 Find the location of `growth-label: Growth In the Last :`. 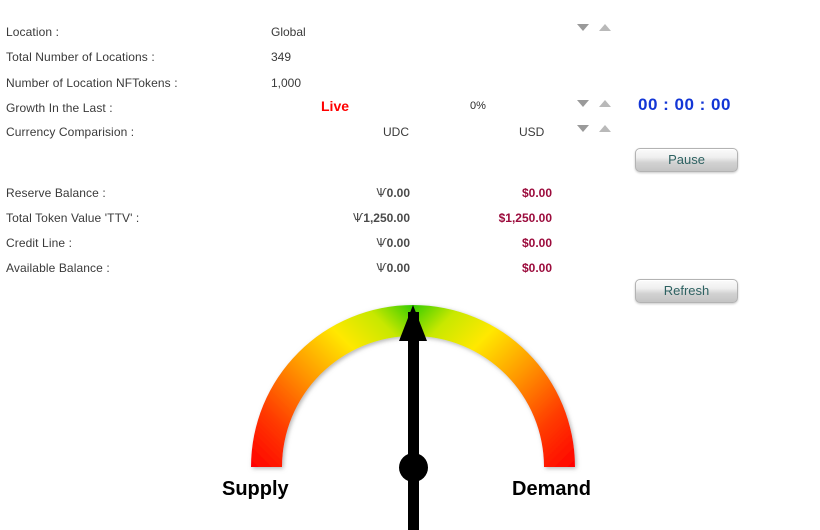

growth-label: Growth In the Last : is located at coordinates (59, 108).